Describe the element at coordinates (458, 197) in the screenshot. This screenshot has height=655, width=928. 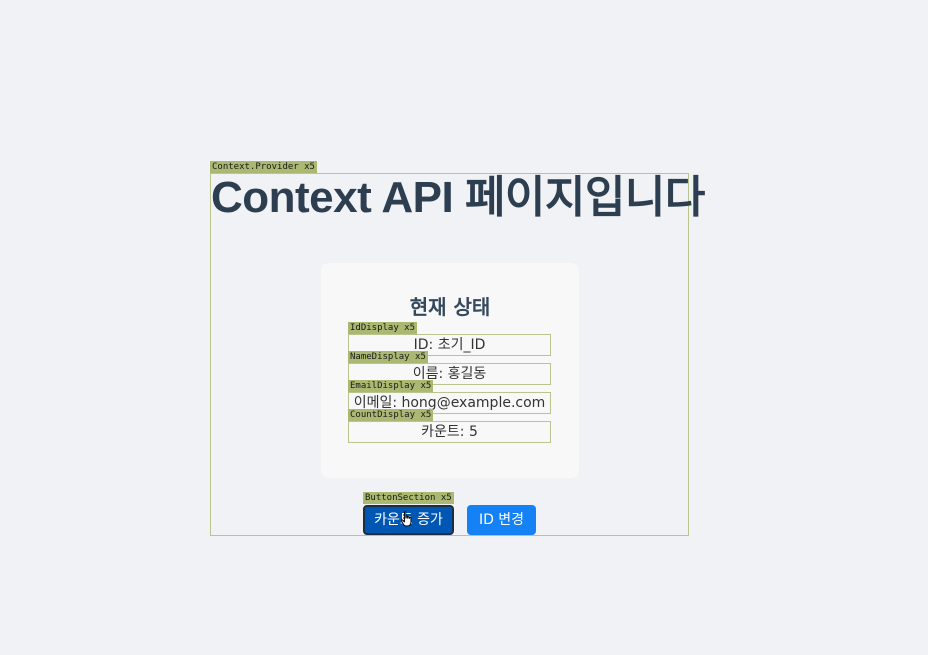
I see `page-title: Context API 페이지입니다` at that location.